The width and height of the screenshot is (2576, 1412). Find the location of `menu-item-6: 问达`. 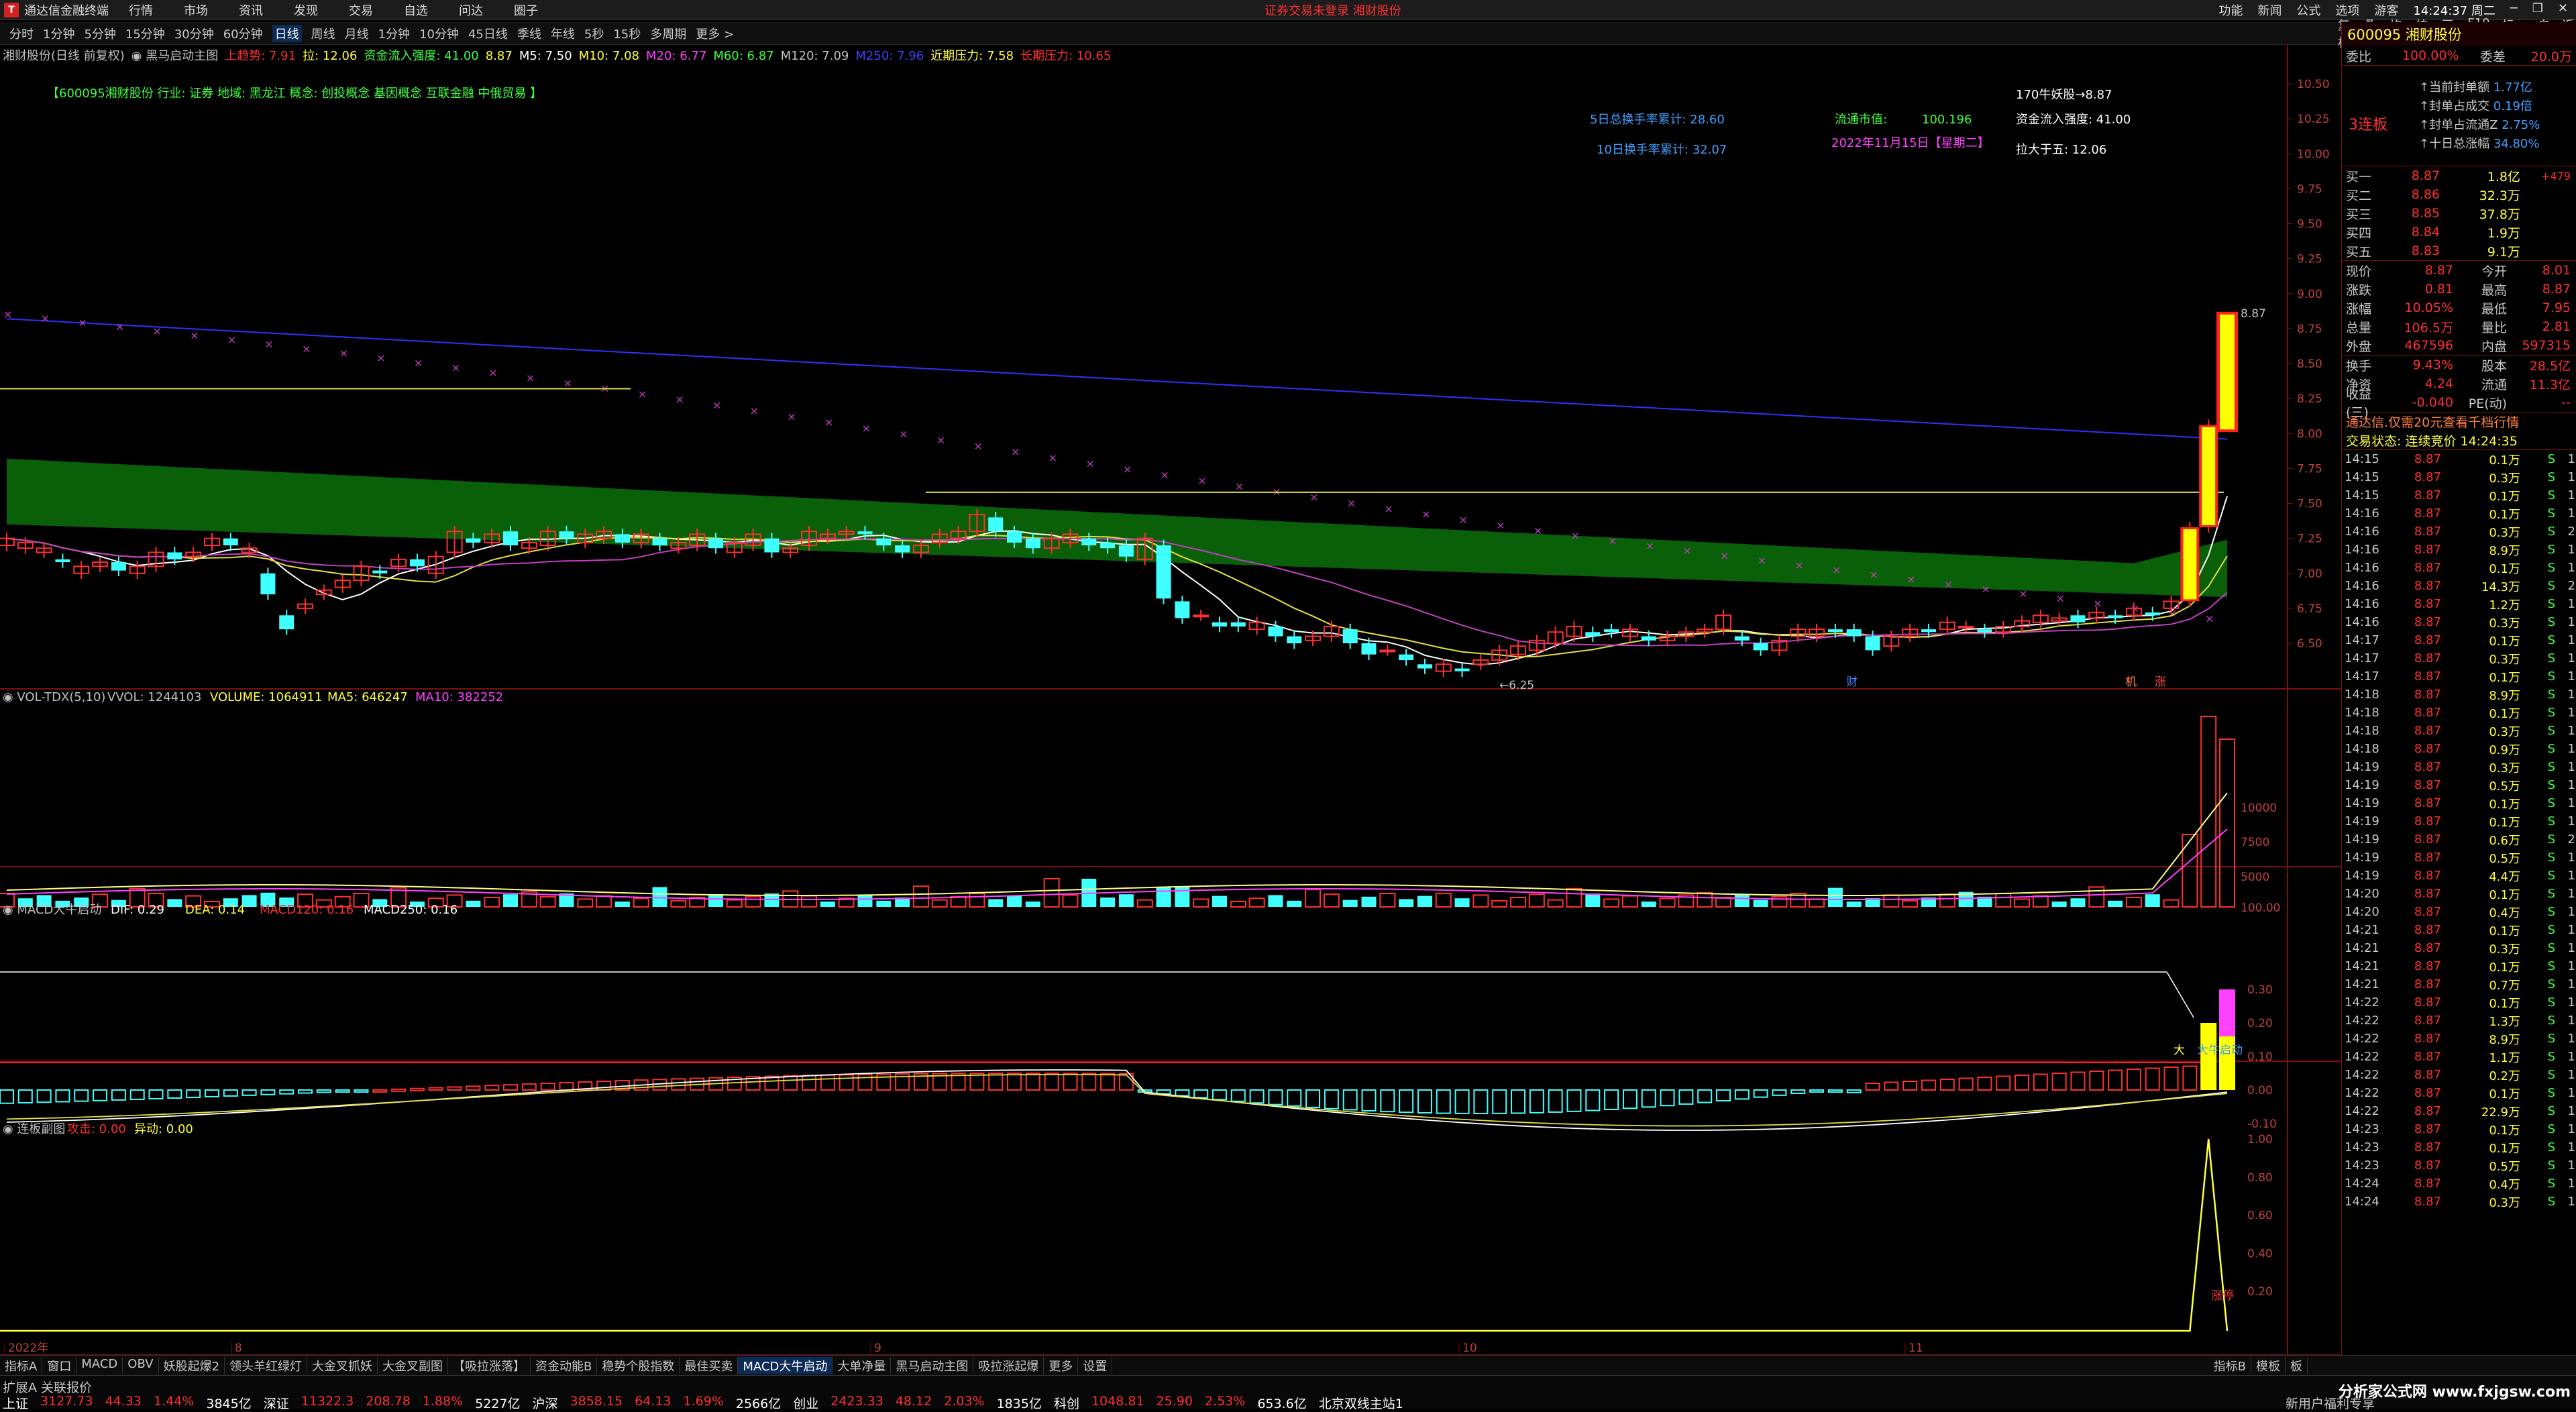

menu-item-6: 问达 is located at coordinates (471, 11).